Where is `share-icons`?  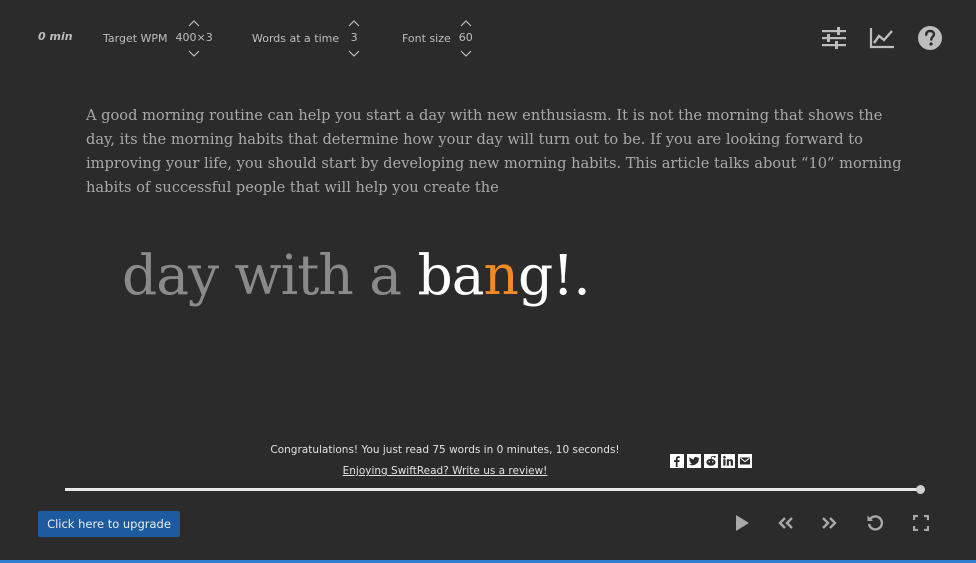
share-icons is located at coordinates (711, 461).